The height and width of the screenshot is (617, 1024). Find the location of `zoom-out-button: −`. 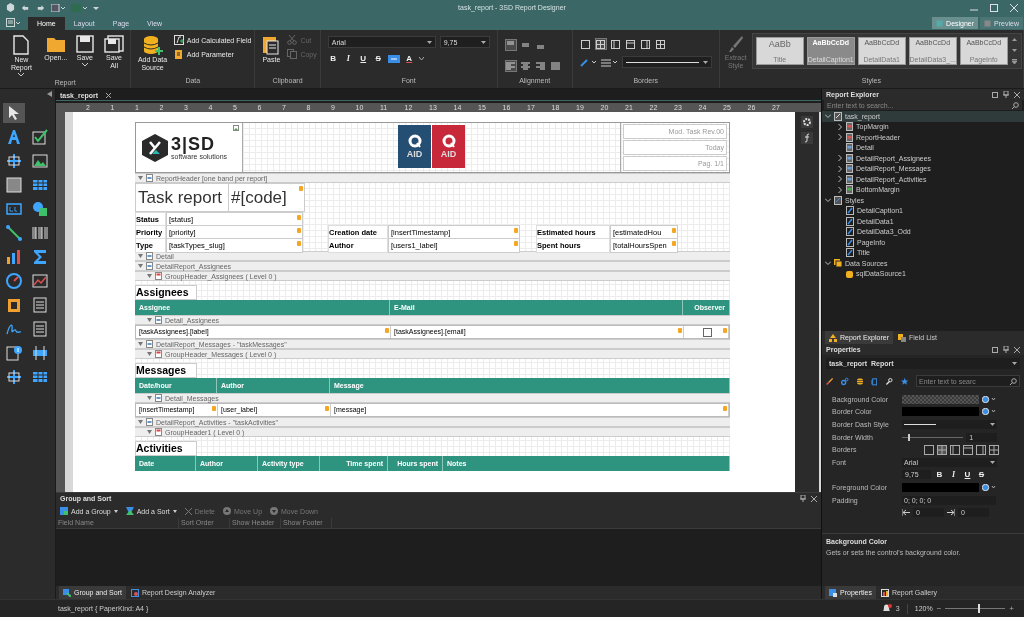

zoom-out-button: − is located at coordinates (939, 608).